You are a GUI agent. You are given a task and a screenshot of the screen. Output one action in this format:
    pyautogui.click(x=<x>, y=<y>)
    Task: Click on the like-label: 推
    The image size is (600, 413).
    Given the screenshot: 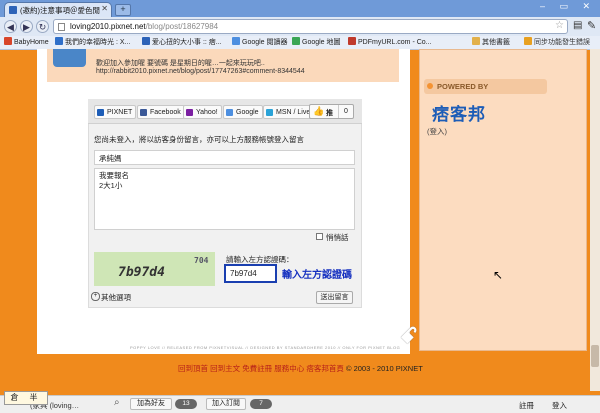 What is the action you would take?
    pyautogui.click(x=329, y=113)
    